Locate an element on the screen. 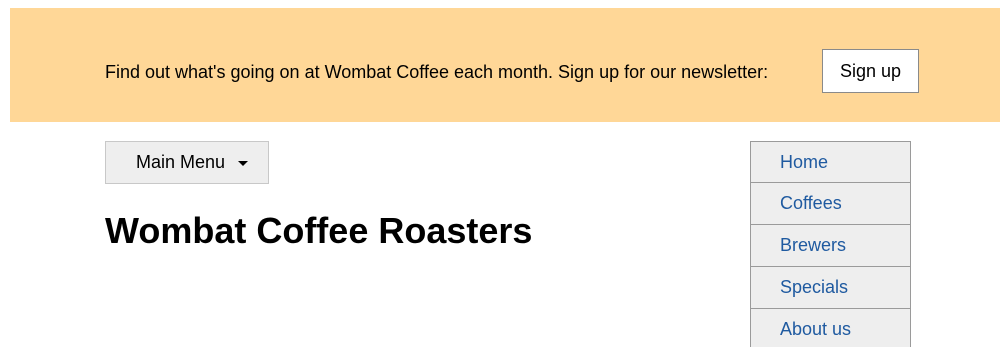 The width and height of the screenshot is (1000, 347). nav-link-about-us: About us is located at coordinates (815, 328).